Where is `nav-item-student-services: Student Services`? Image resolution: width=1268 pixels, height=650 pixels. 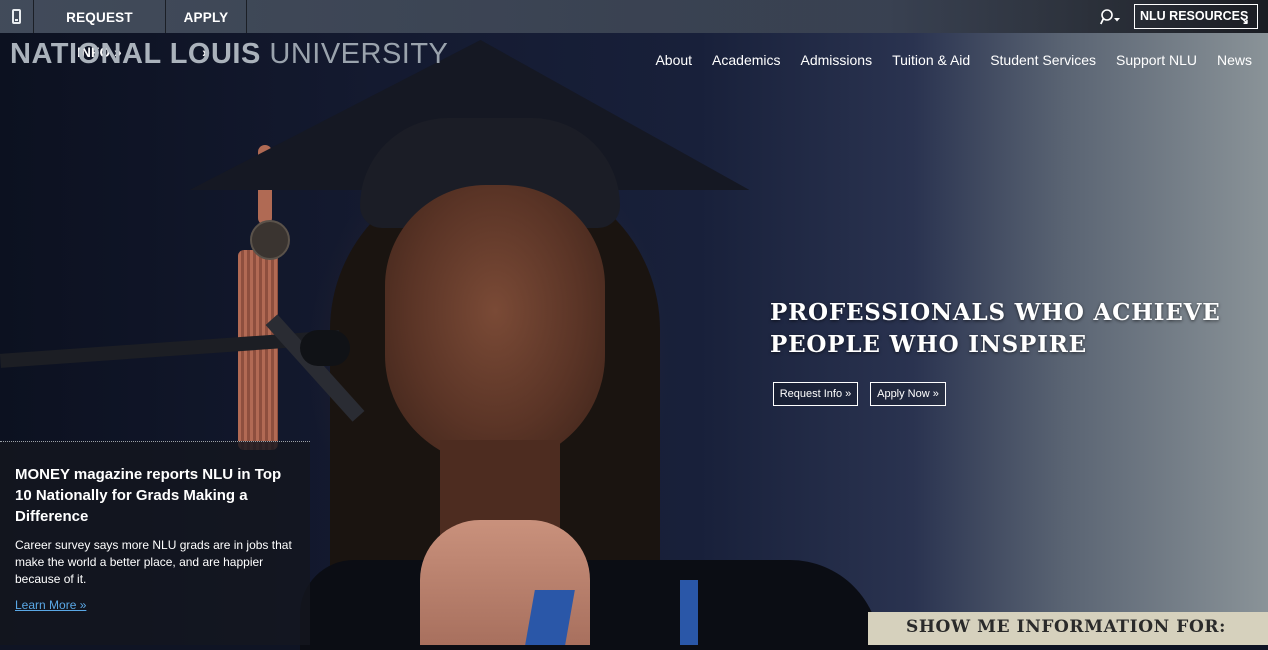
nav-item-student-services: Student Services is located at coordinates (1043, 60).